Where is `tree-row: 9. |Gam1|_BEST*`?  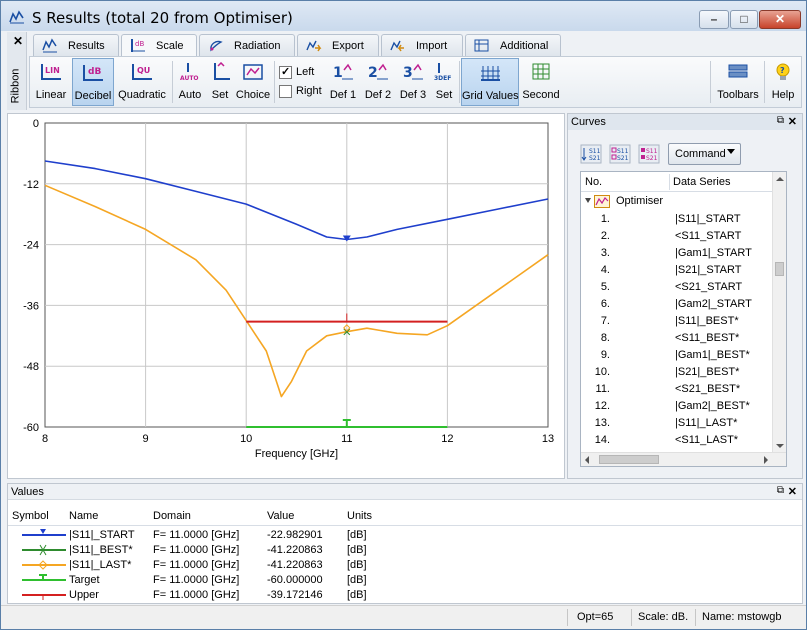 tree-row: 9. |Gam1|_BEST* is located at coordinates (677, 354).